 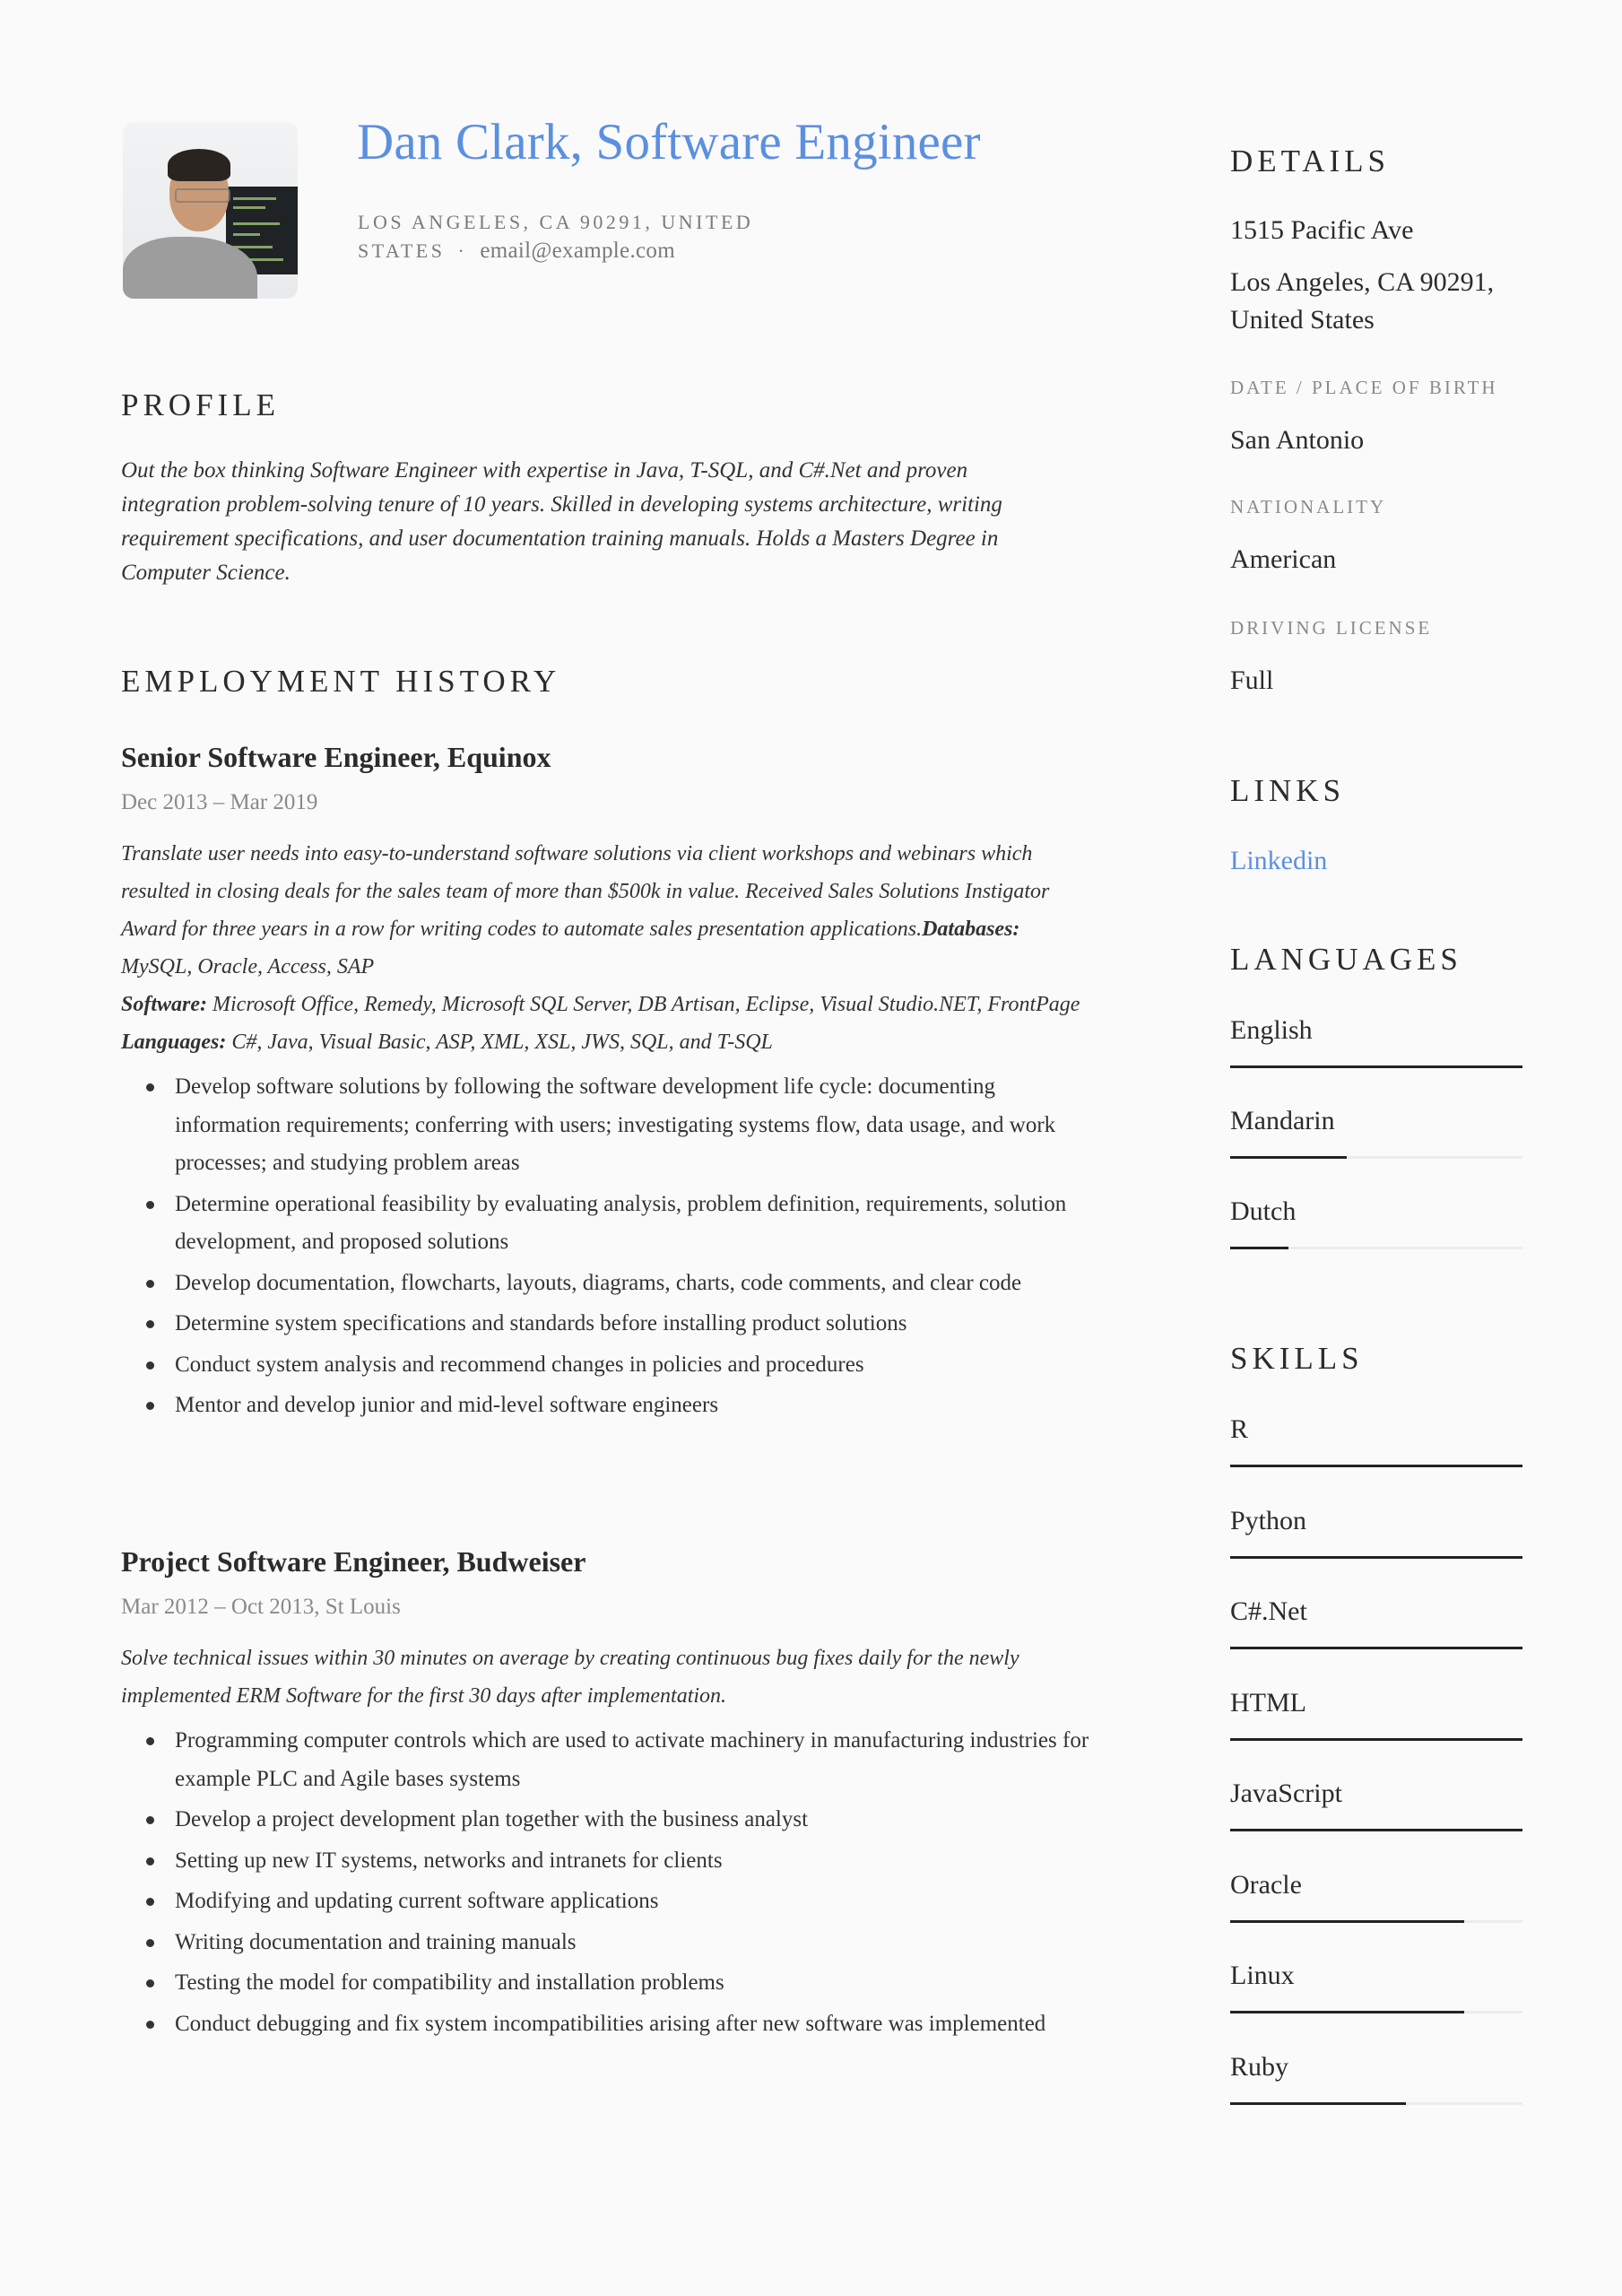 What do you see at coordinates (174, 1042) in the screenshot?
I see `languages-label: Languages:` at bounding box center [174, 1042].